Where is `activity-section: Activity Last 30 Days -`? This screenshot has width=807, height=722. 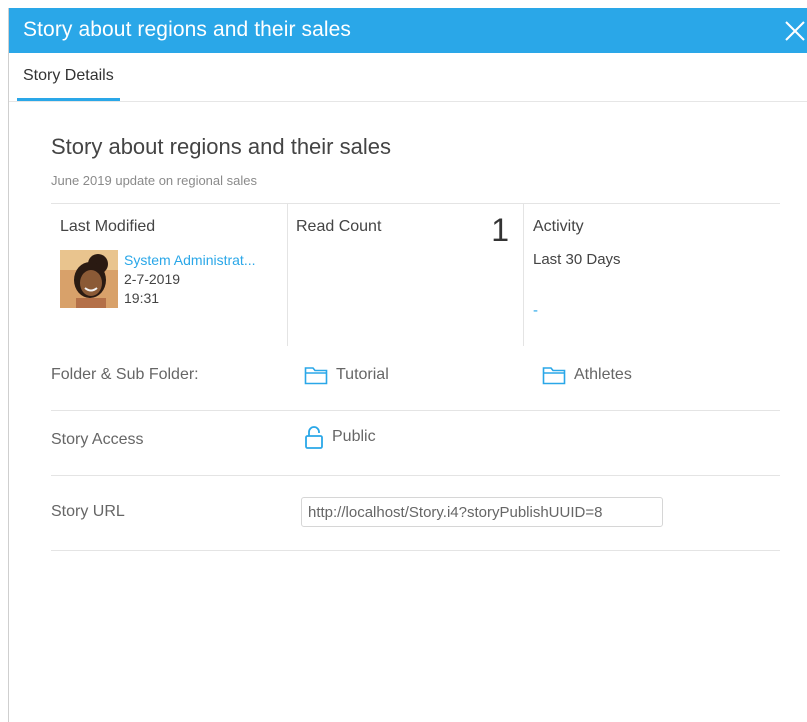 activity-section: Activity Last 30 Days - is located at coordinates (652, 275).